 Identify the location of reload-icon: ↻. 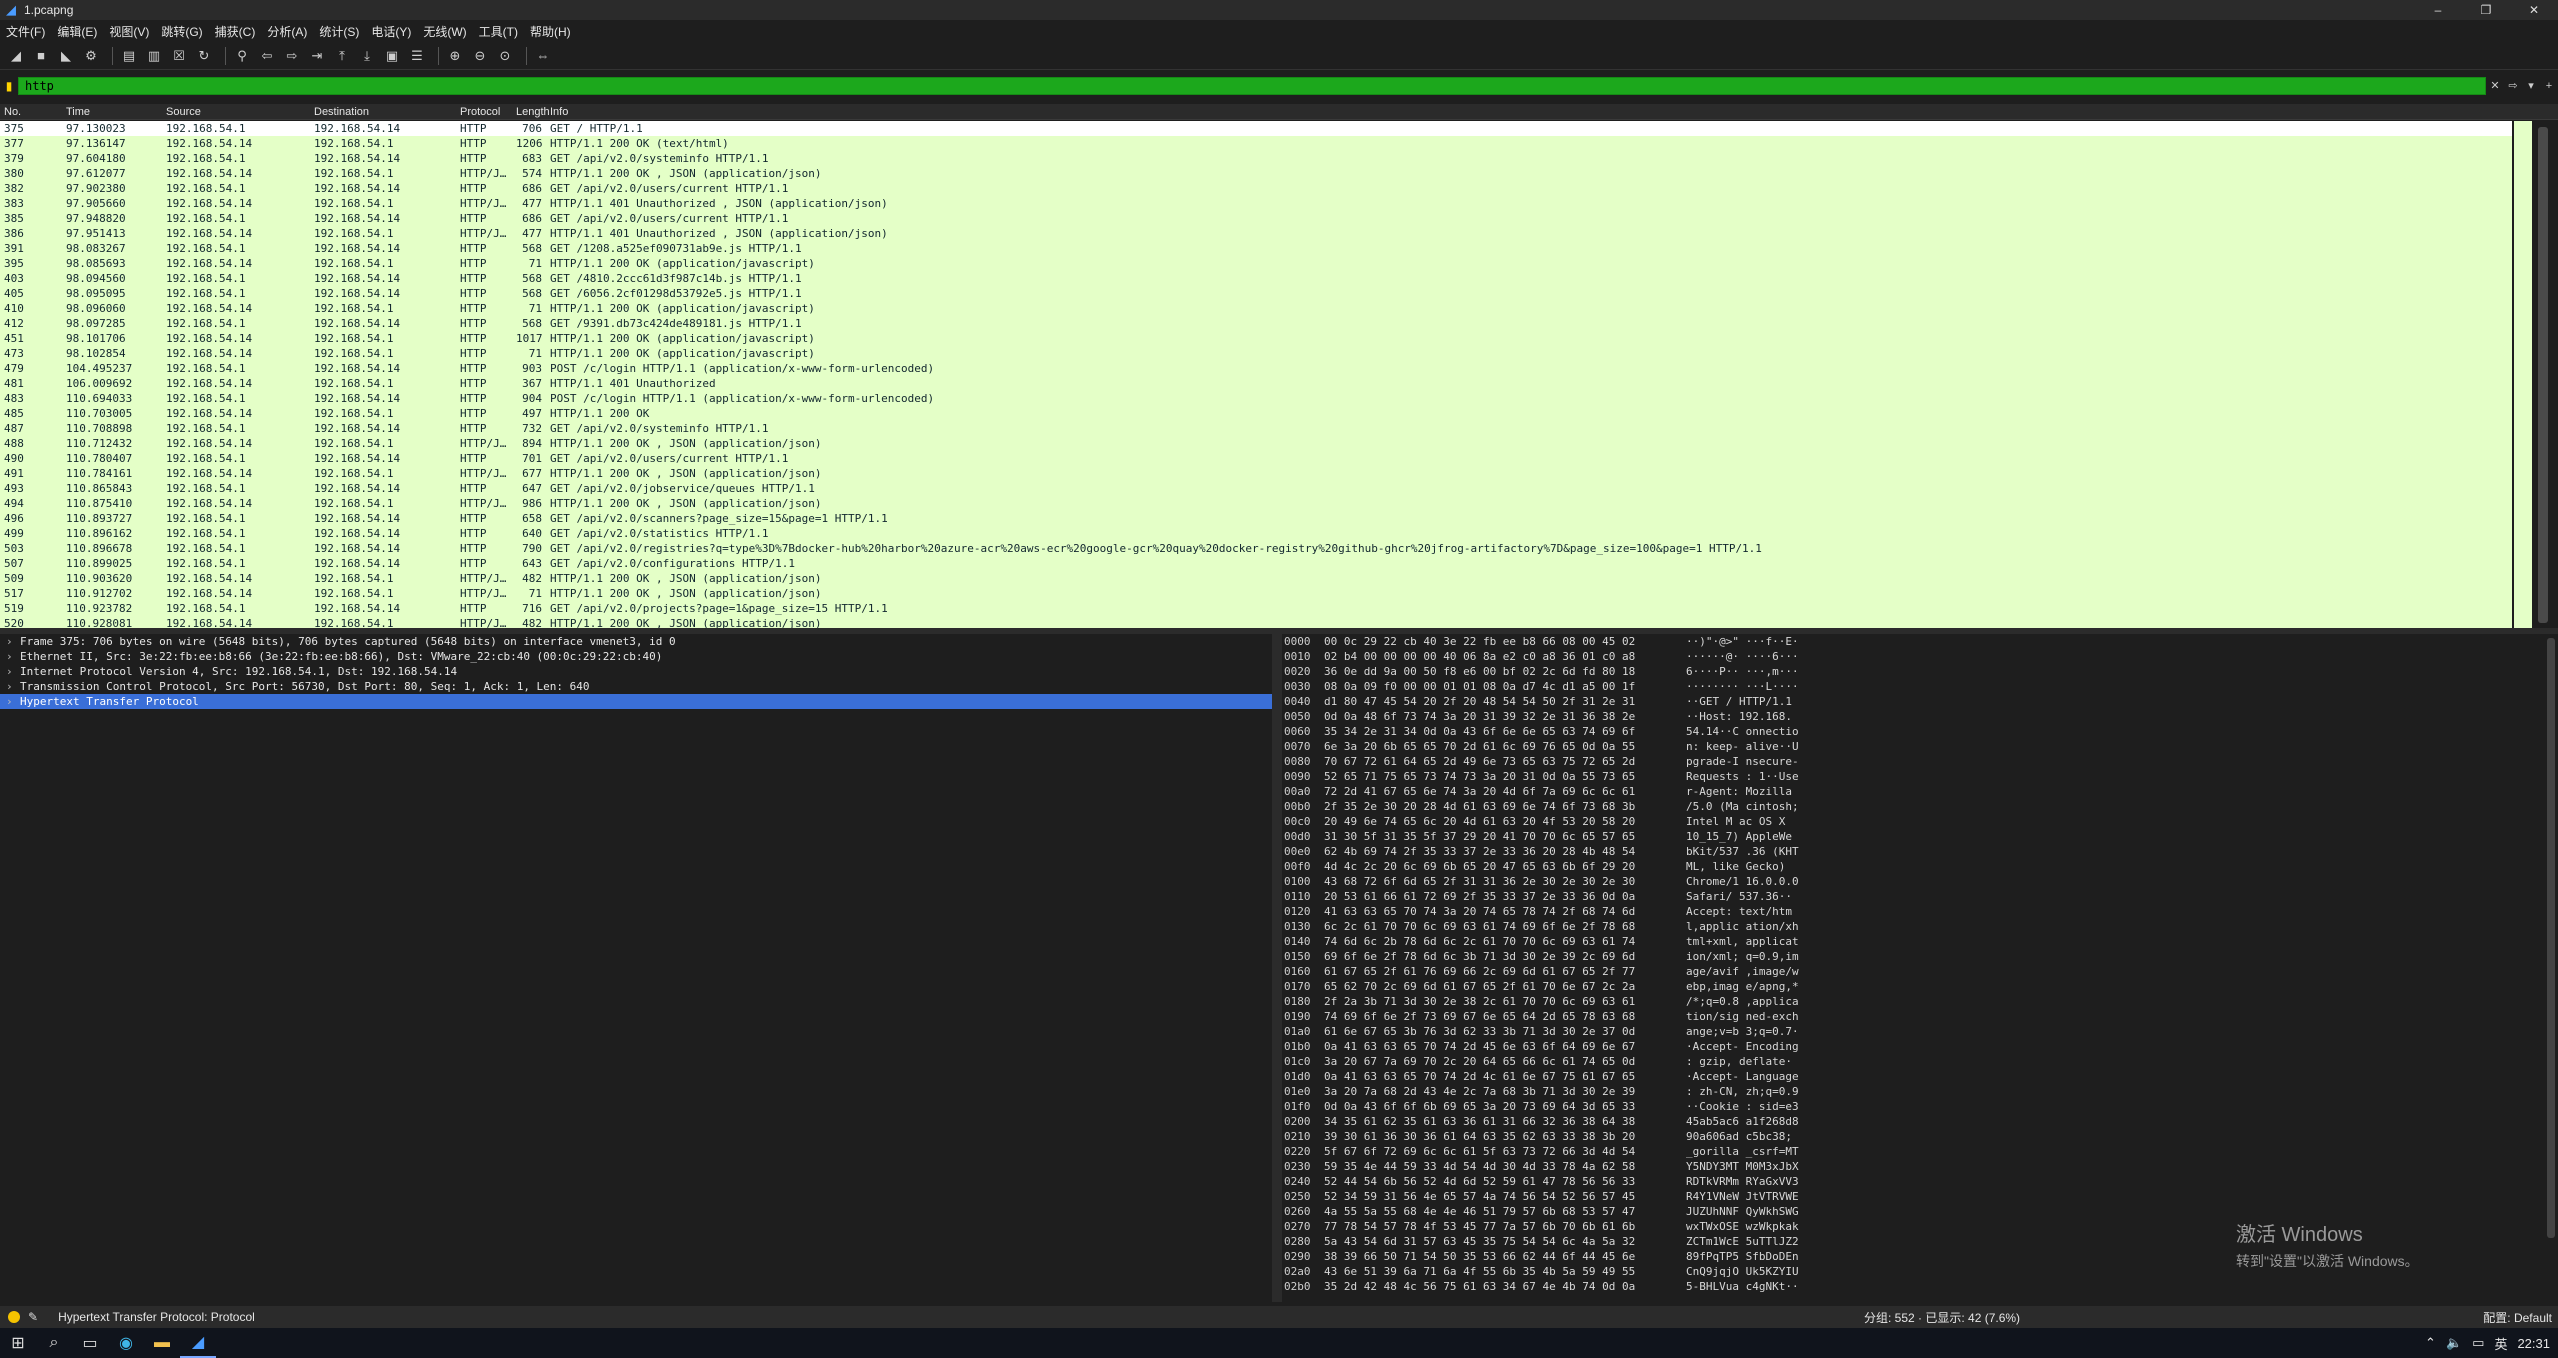
(204, 56).